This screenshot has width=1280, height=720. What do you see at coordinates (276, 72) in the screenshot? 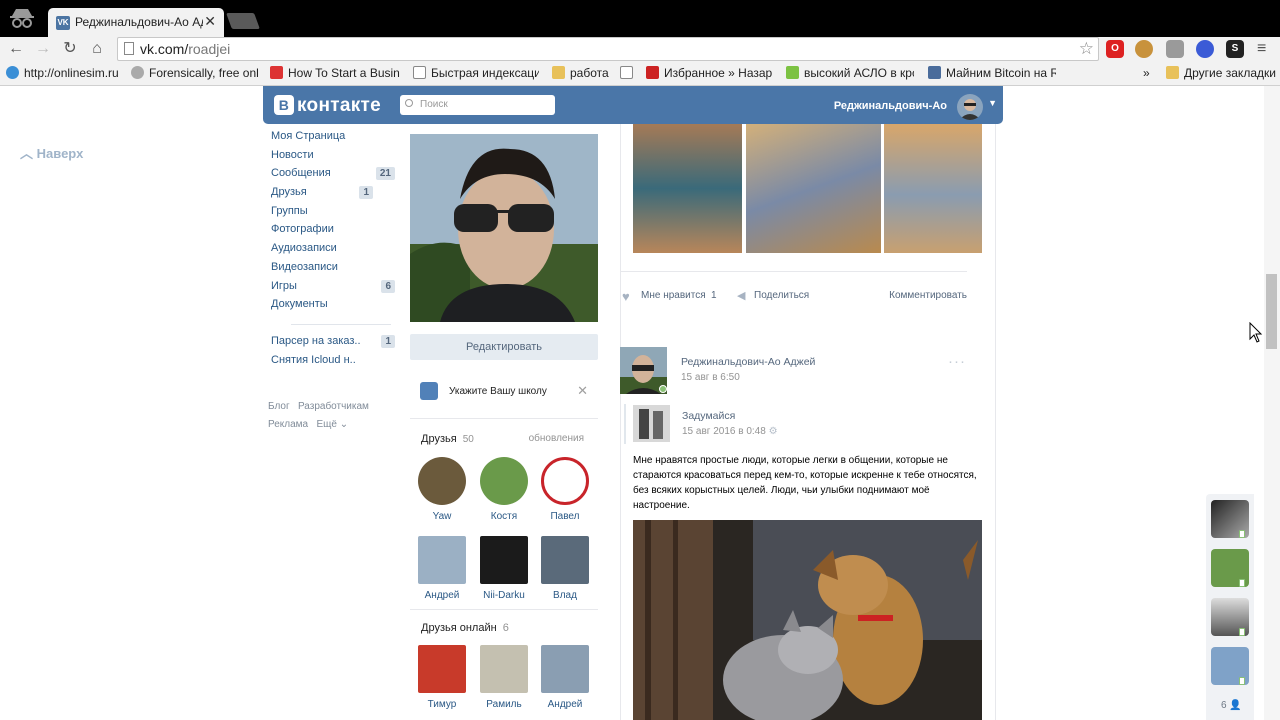
I see `ship-icon` at bounding box center [276, 72].